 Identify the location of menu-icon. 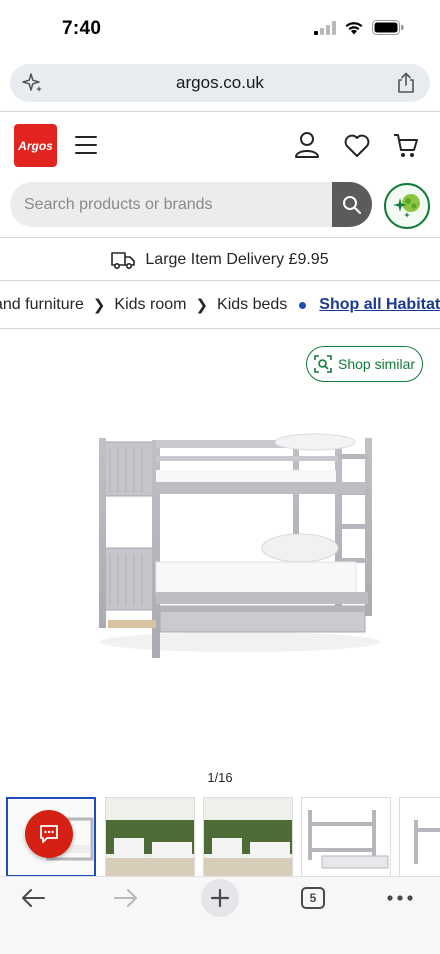
(86, 145).